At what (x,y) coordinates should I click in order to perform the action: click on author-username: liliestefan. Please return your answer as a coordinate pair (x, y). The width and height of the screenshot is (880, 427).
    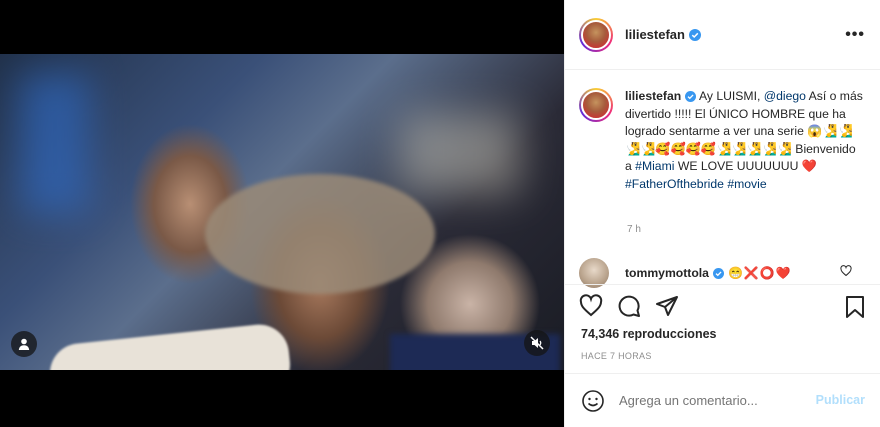
    Looking at the image, I should click on (655, 34).